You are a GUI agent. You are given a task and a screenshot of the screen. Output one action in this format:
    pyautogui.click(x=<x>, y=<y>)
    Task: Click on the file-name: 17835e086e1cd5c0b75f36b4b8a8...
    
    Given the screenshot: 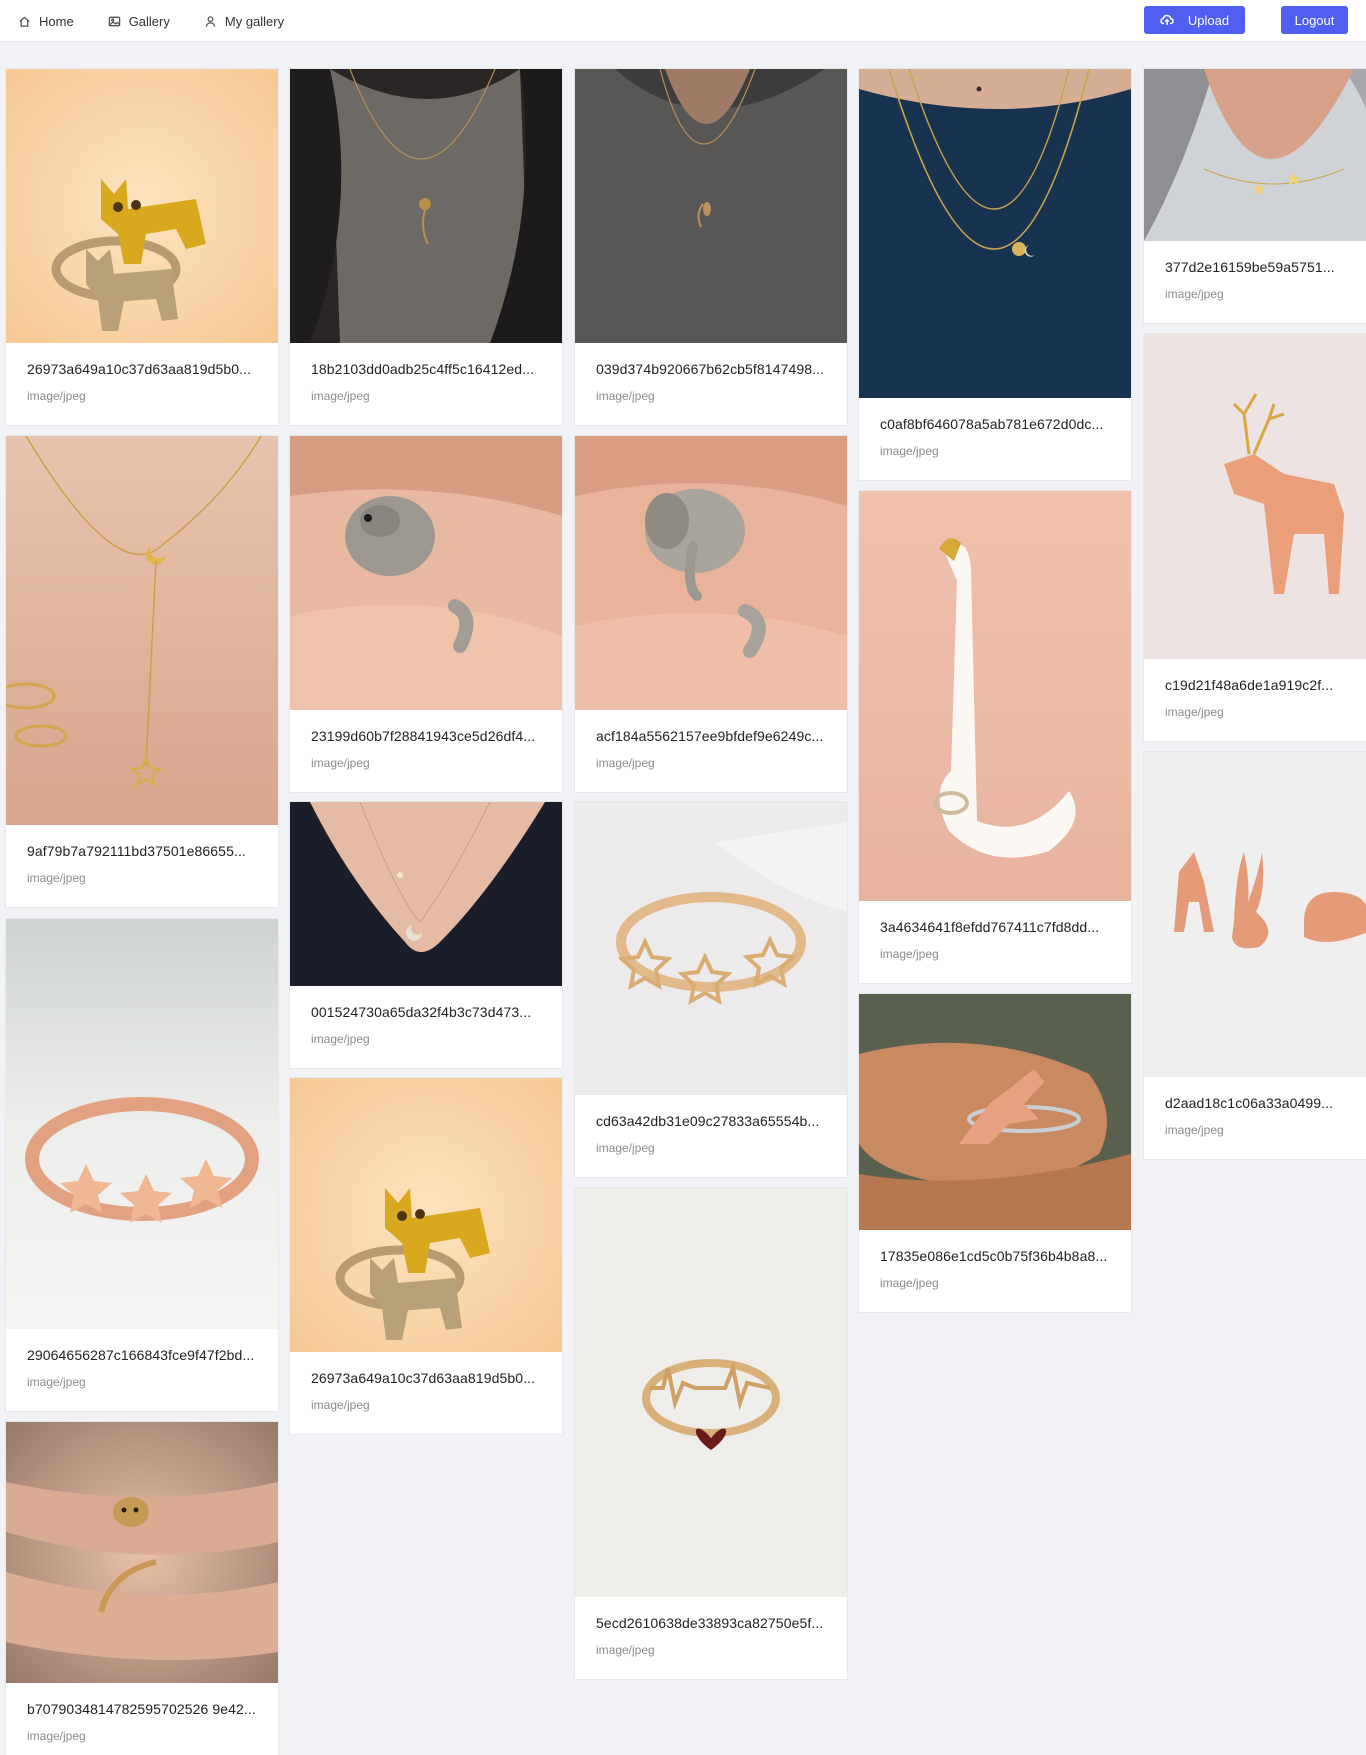 What is the action you would take?
    pyautogui.click(x=994, y=1256)
    